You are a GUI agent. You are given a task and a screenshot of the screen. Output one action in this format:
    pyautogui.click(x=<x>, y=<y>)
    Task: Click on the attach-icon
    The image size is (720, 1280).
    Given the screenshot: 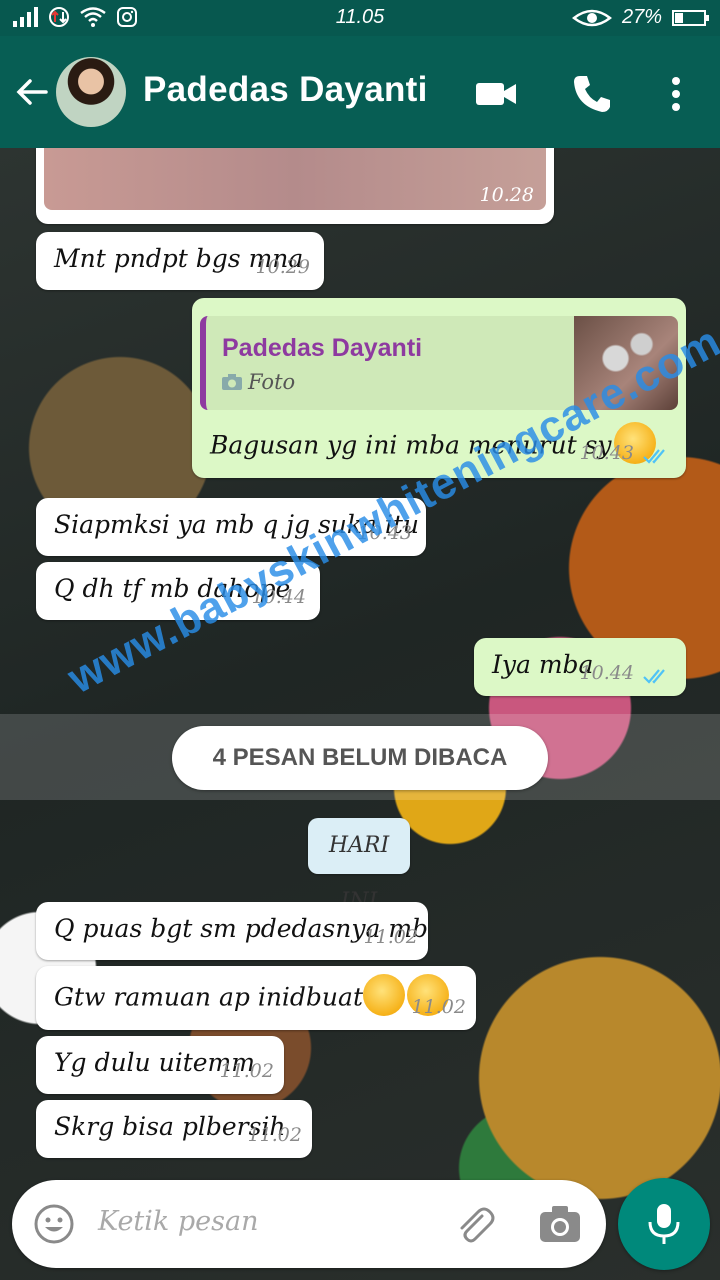 What is the action you would take?
    pyautogui.click(x=474, y=1224)
    